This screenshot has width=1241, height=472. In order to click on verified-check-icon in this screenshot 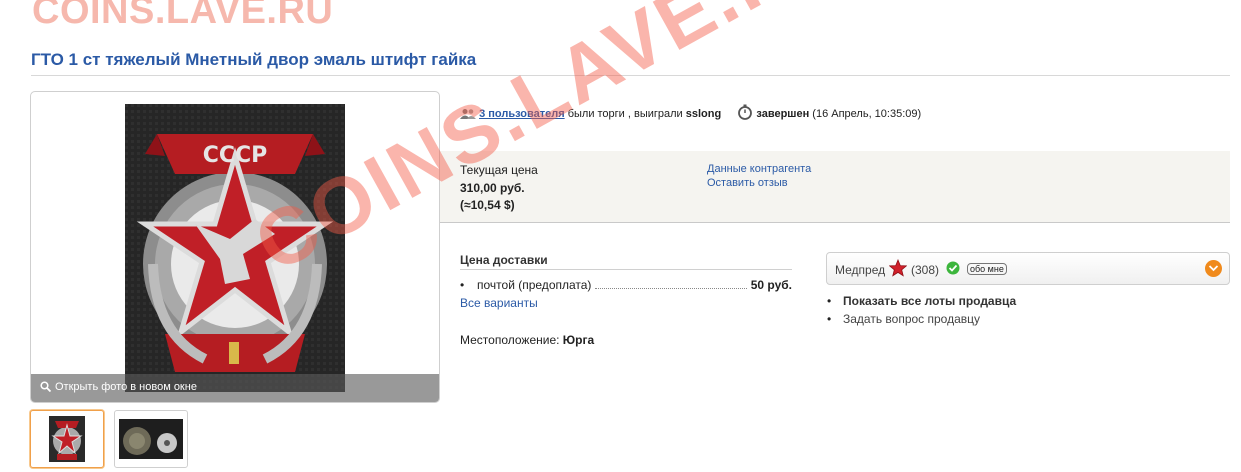, I will do `click(953, 268)`.